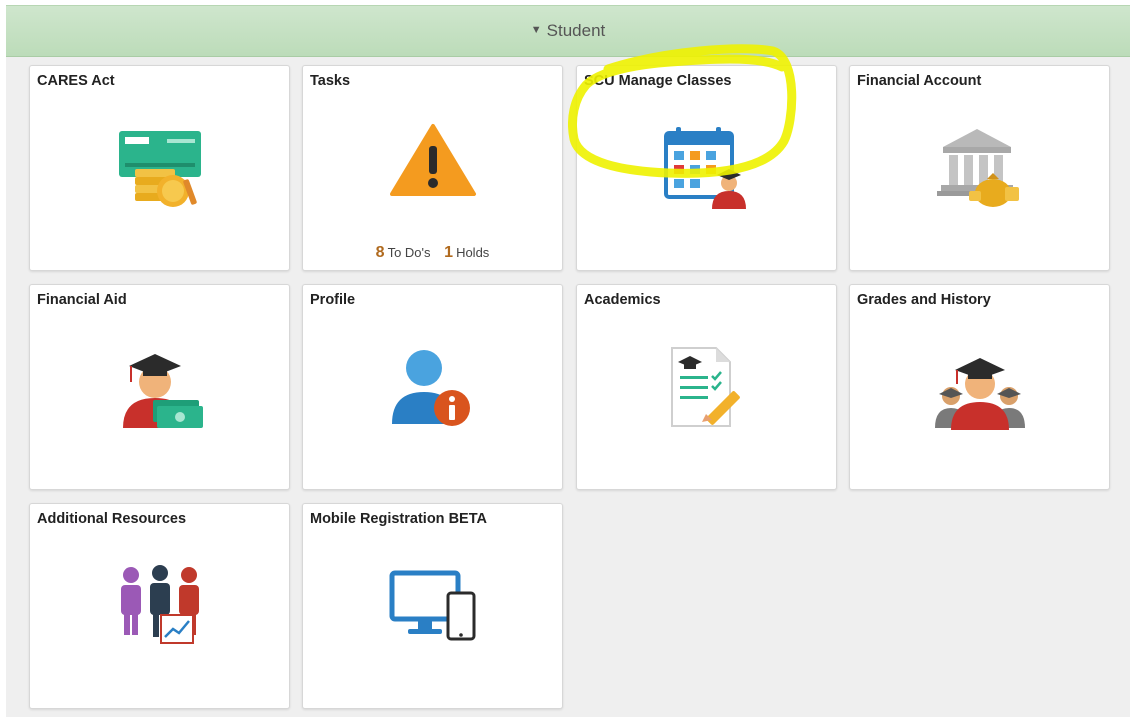  Describe the element at coordinates (330, 81) in the screenshot. I see `tile-title: Tasks` at that location.